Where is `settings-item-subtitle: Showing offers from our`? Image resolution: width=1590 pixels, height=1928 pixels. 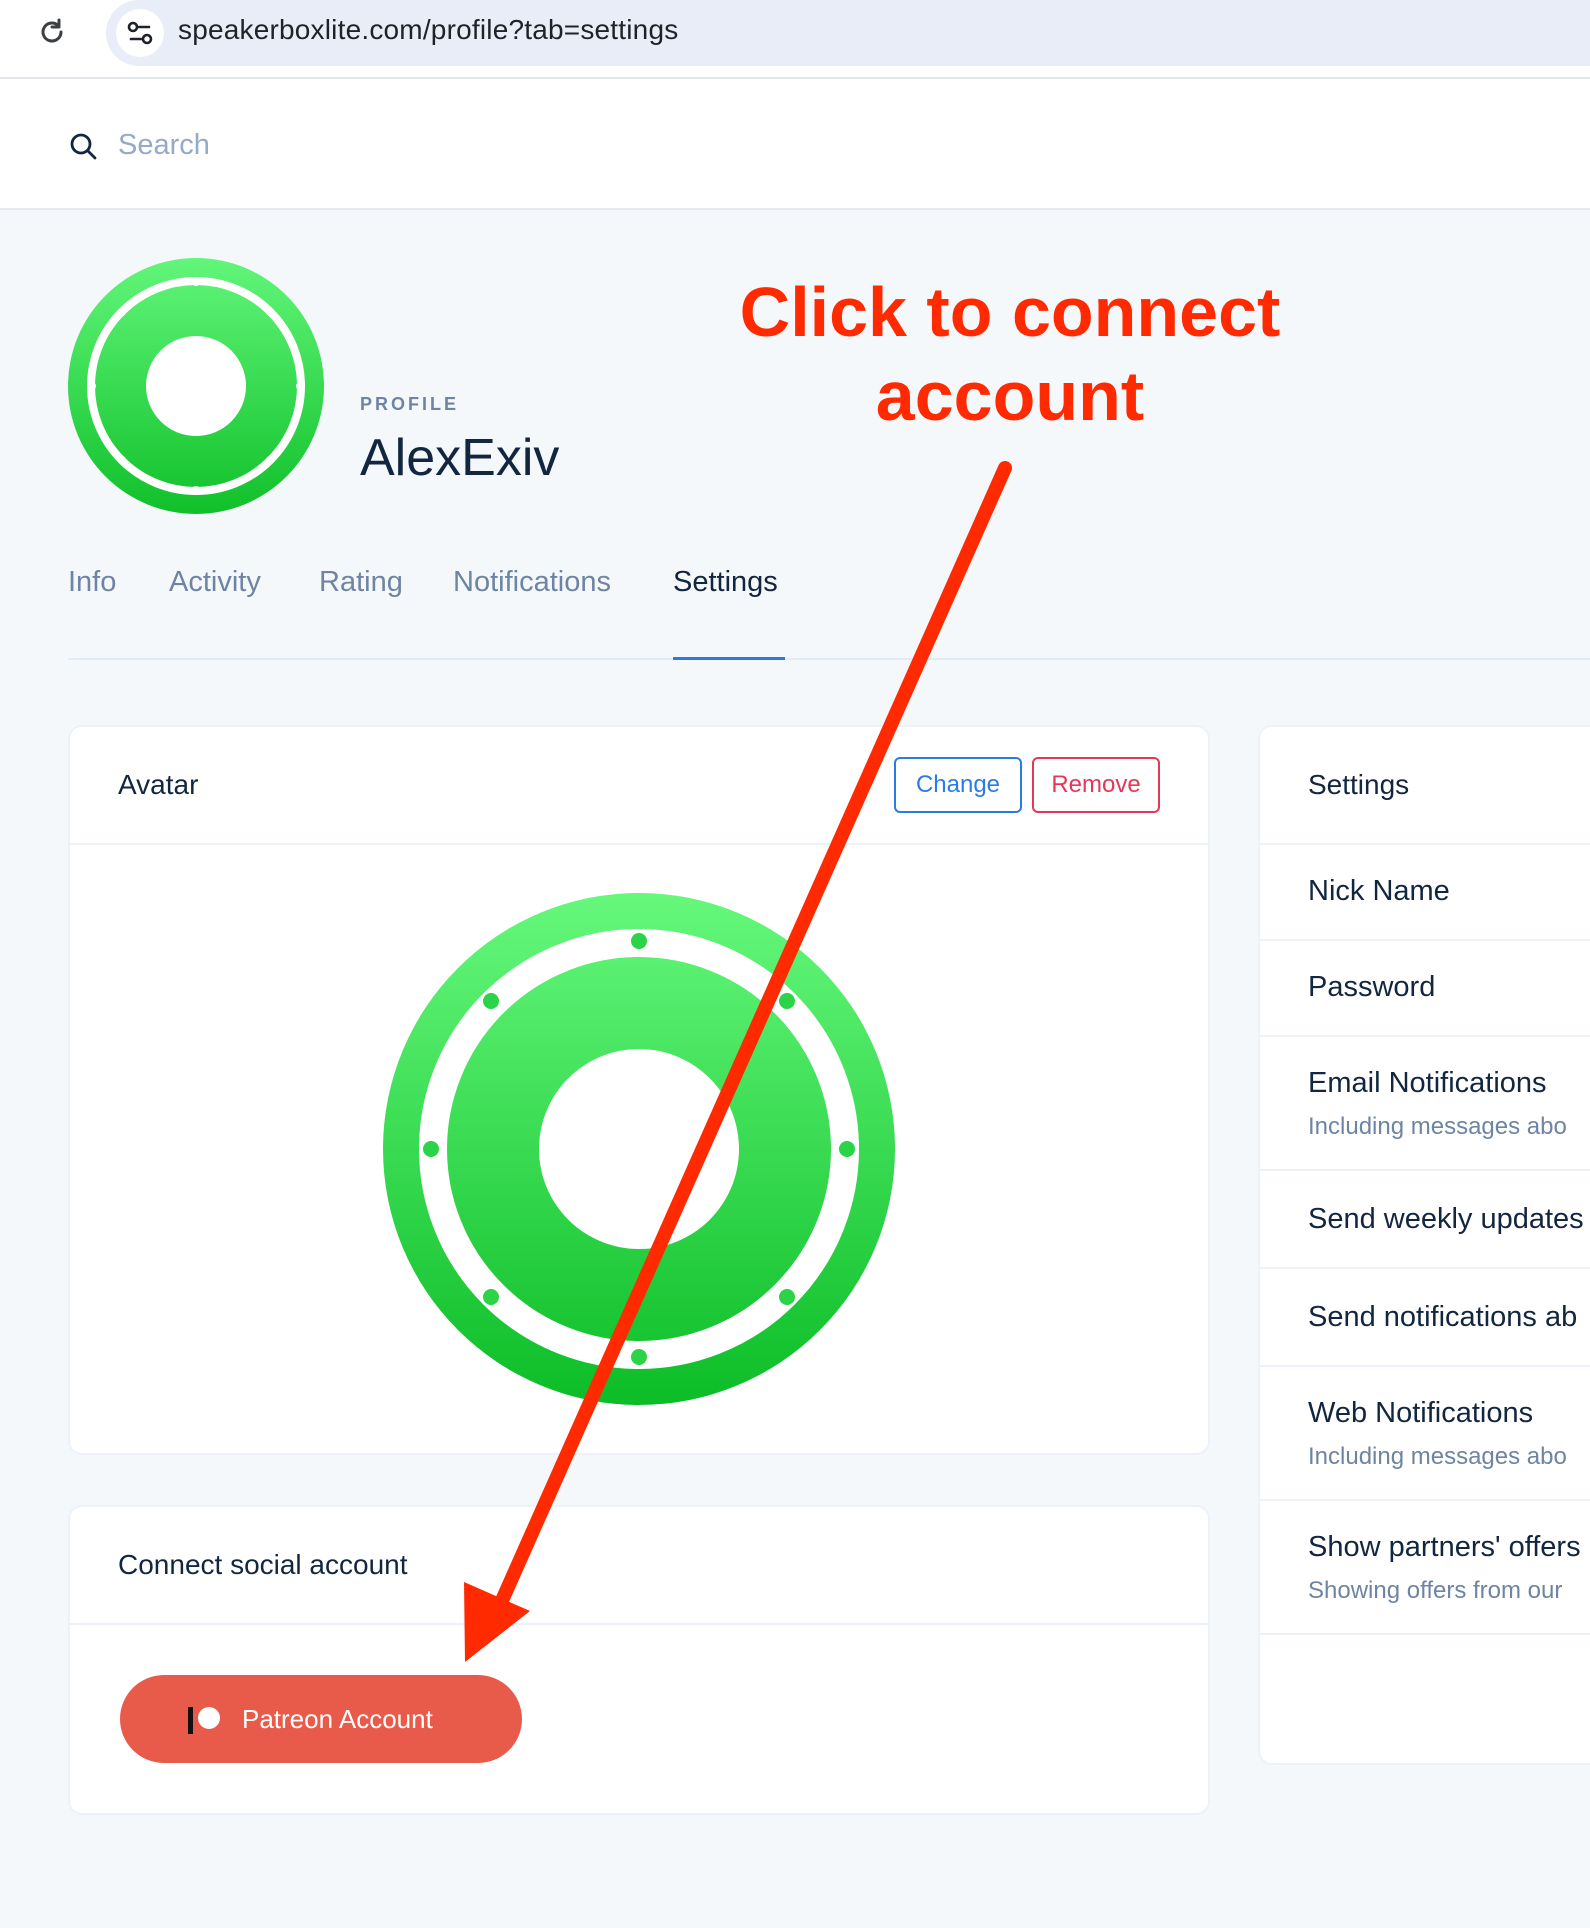 settings-item-subtitle: Showing offers from our is located at coordinates (1435, 1590).